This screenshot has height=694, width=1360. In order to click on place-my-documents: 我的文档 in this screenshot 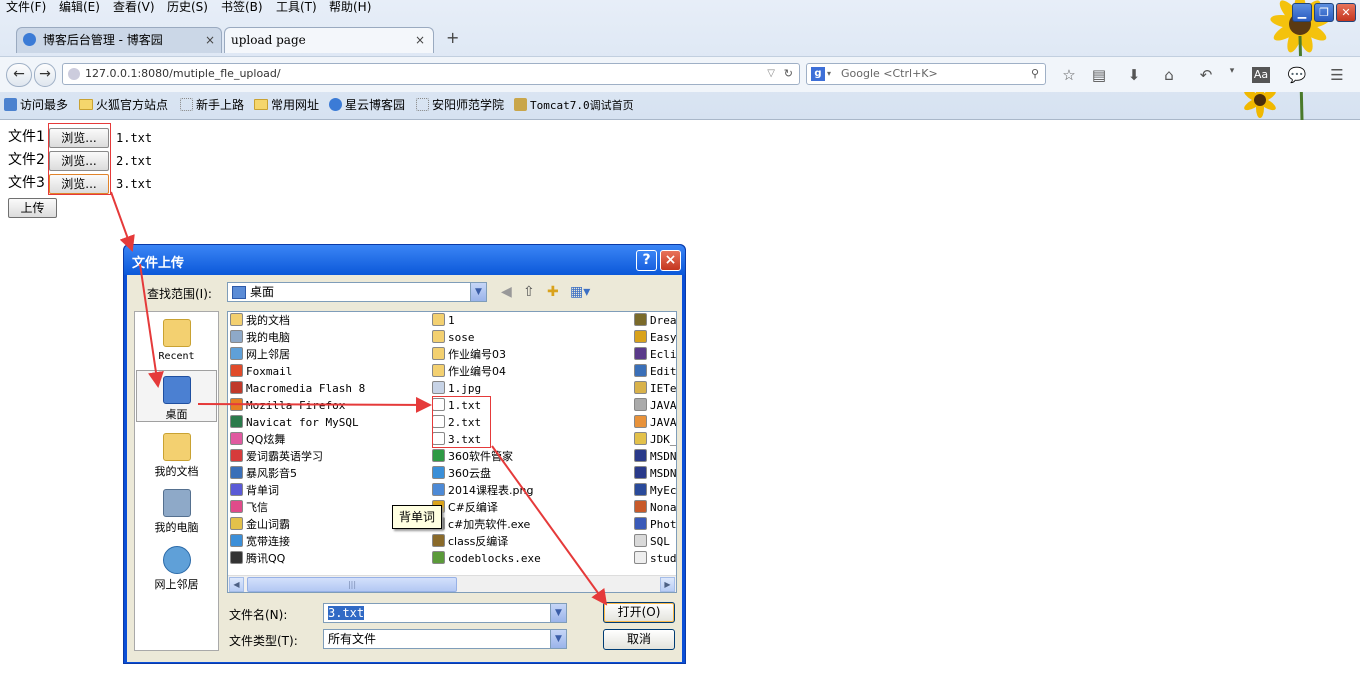, I will do `click(176, 454)`.